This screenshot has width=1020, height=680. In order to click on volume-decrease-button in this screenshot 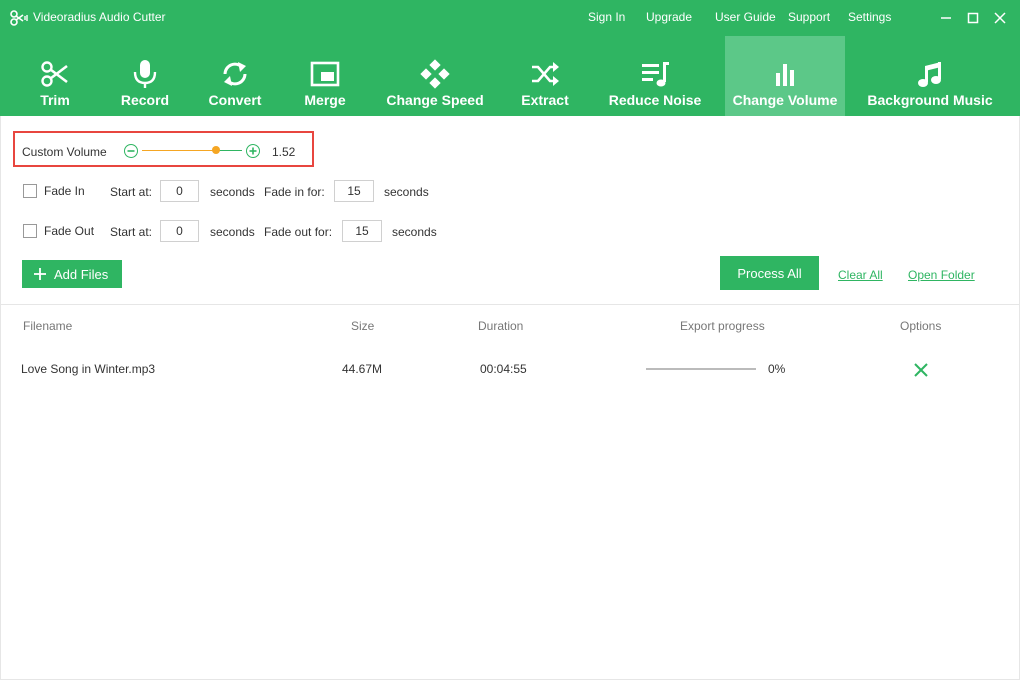, I will do `click(131, 151)`.